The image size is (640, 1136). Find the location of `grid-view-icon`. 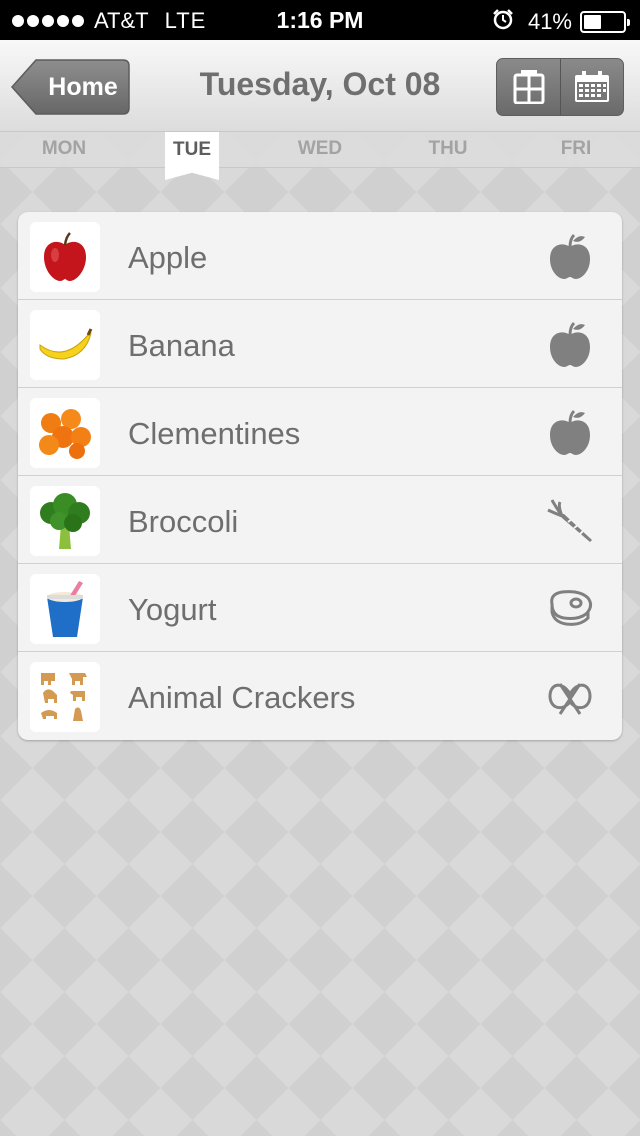

grid-view-icon is located at coordinates (528, 87).